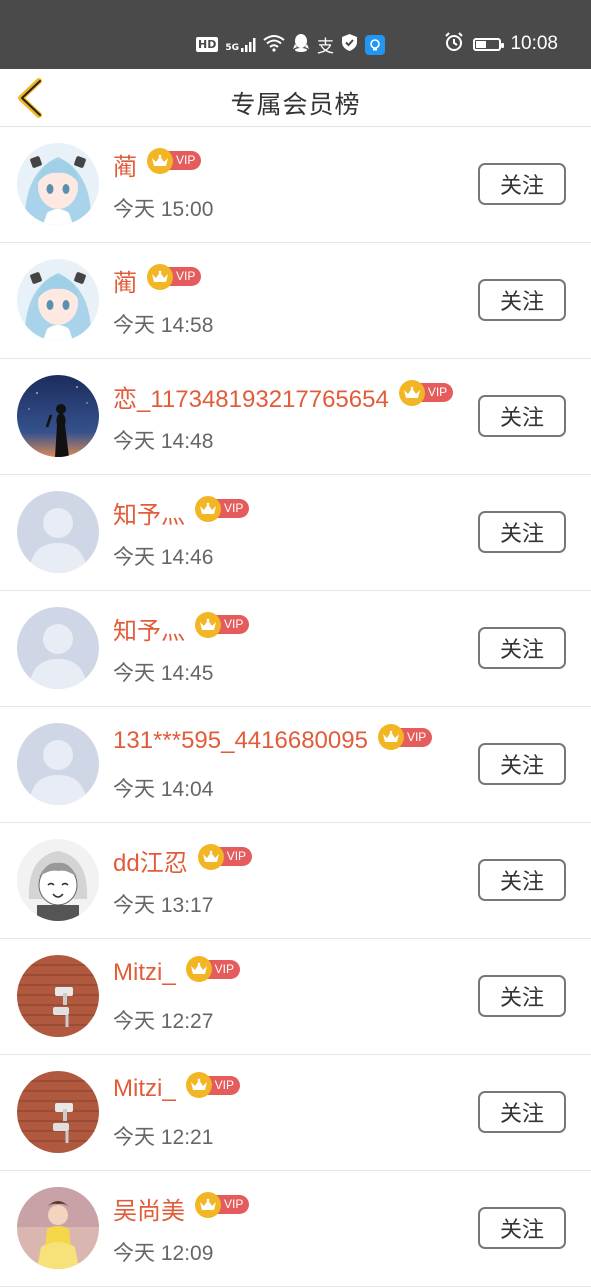 The height and width of the screenshot is (1287, 591). What do you see at coordinates (163, 1021) in the screenshot?
I see `visit-time: 今天 12:27` at bounding box center [163, 1021].